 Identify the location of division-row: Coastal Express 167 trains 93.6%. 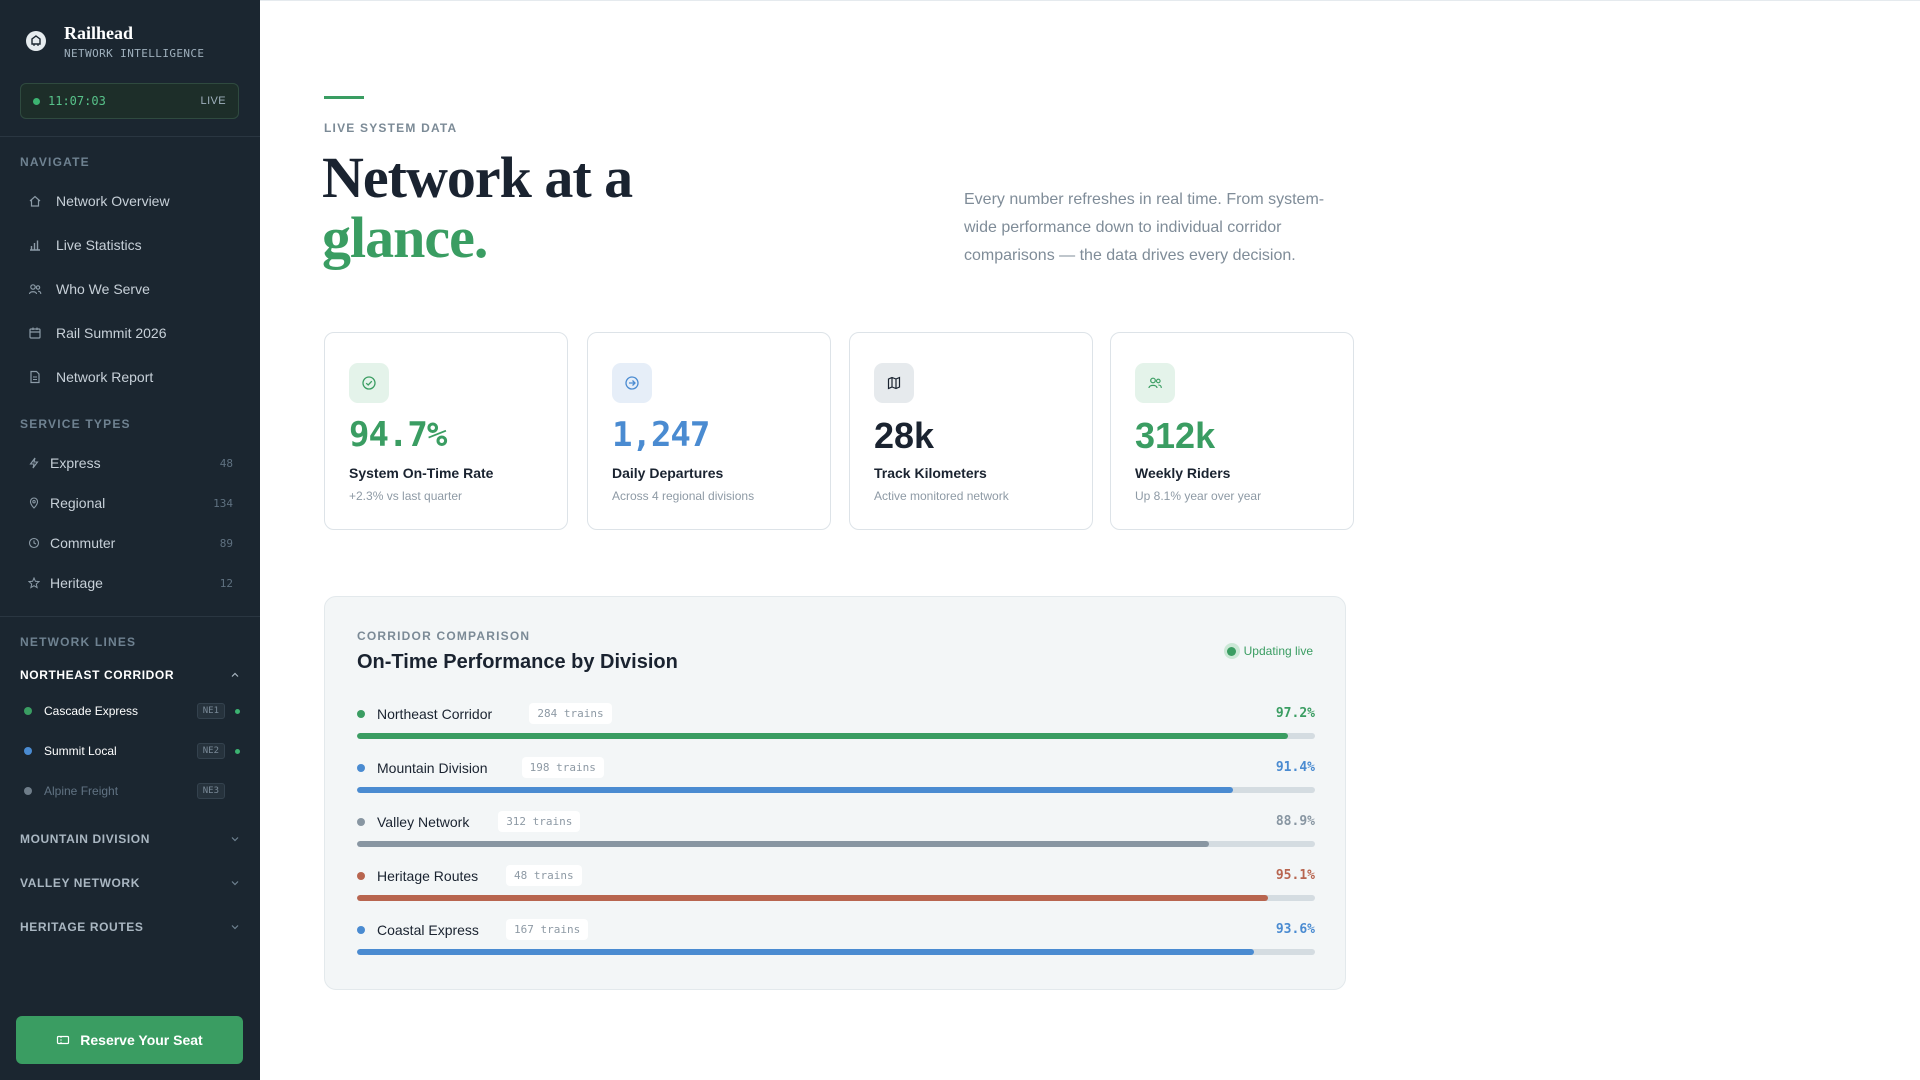
(836, 935).